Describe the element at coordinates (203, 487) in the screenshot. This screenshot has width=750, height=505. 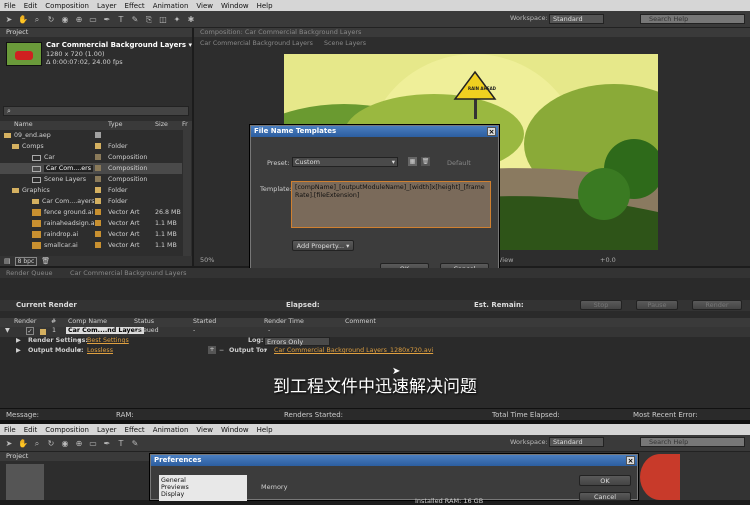
I see `category-previews: Previews` at that location.